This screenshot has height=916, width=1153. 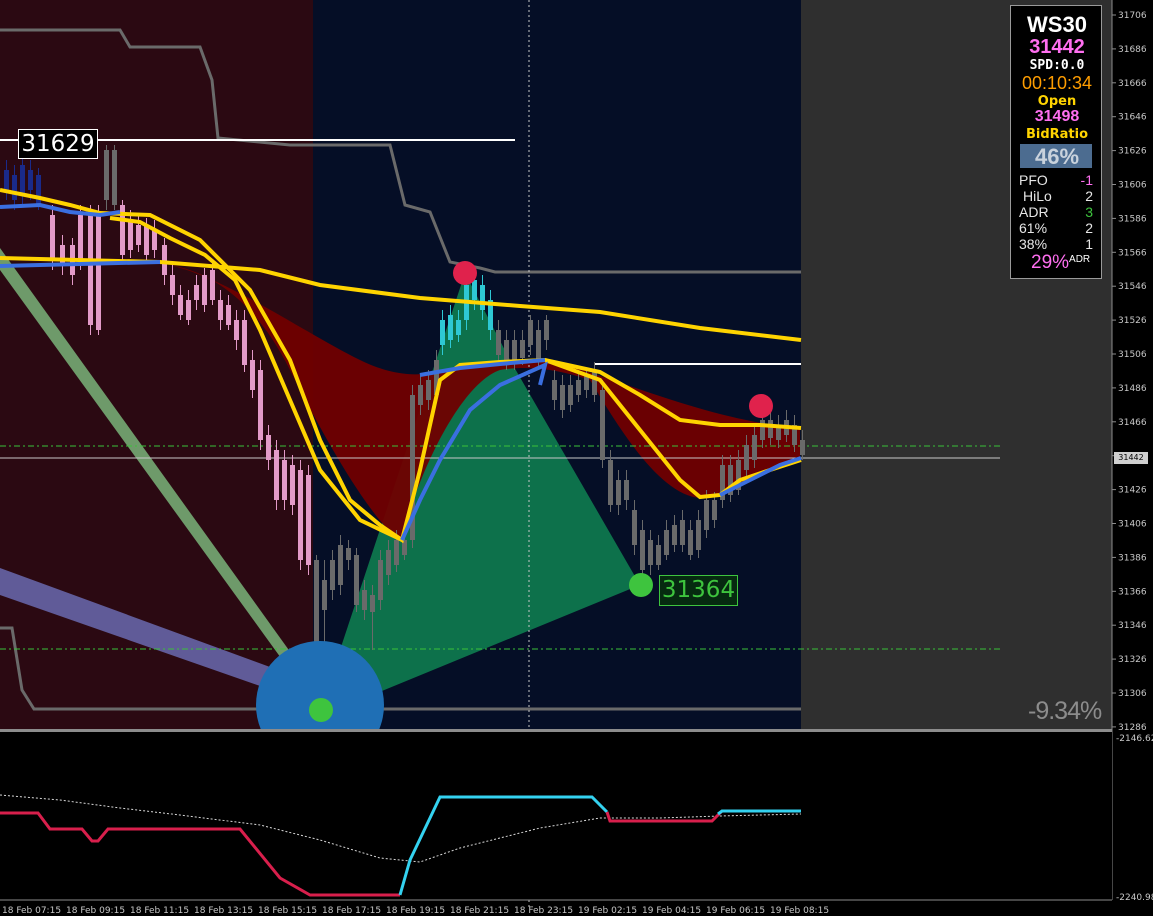 What do you see at coordinates (1057, 101) in the screenshot?
I see `panel-open-label: Open` at bounding box center [1057, 101].